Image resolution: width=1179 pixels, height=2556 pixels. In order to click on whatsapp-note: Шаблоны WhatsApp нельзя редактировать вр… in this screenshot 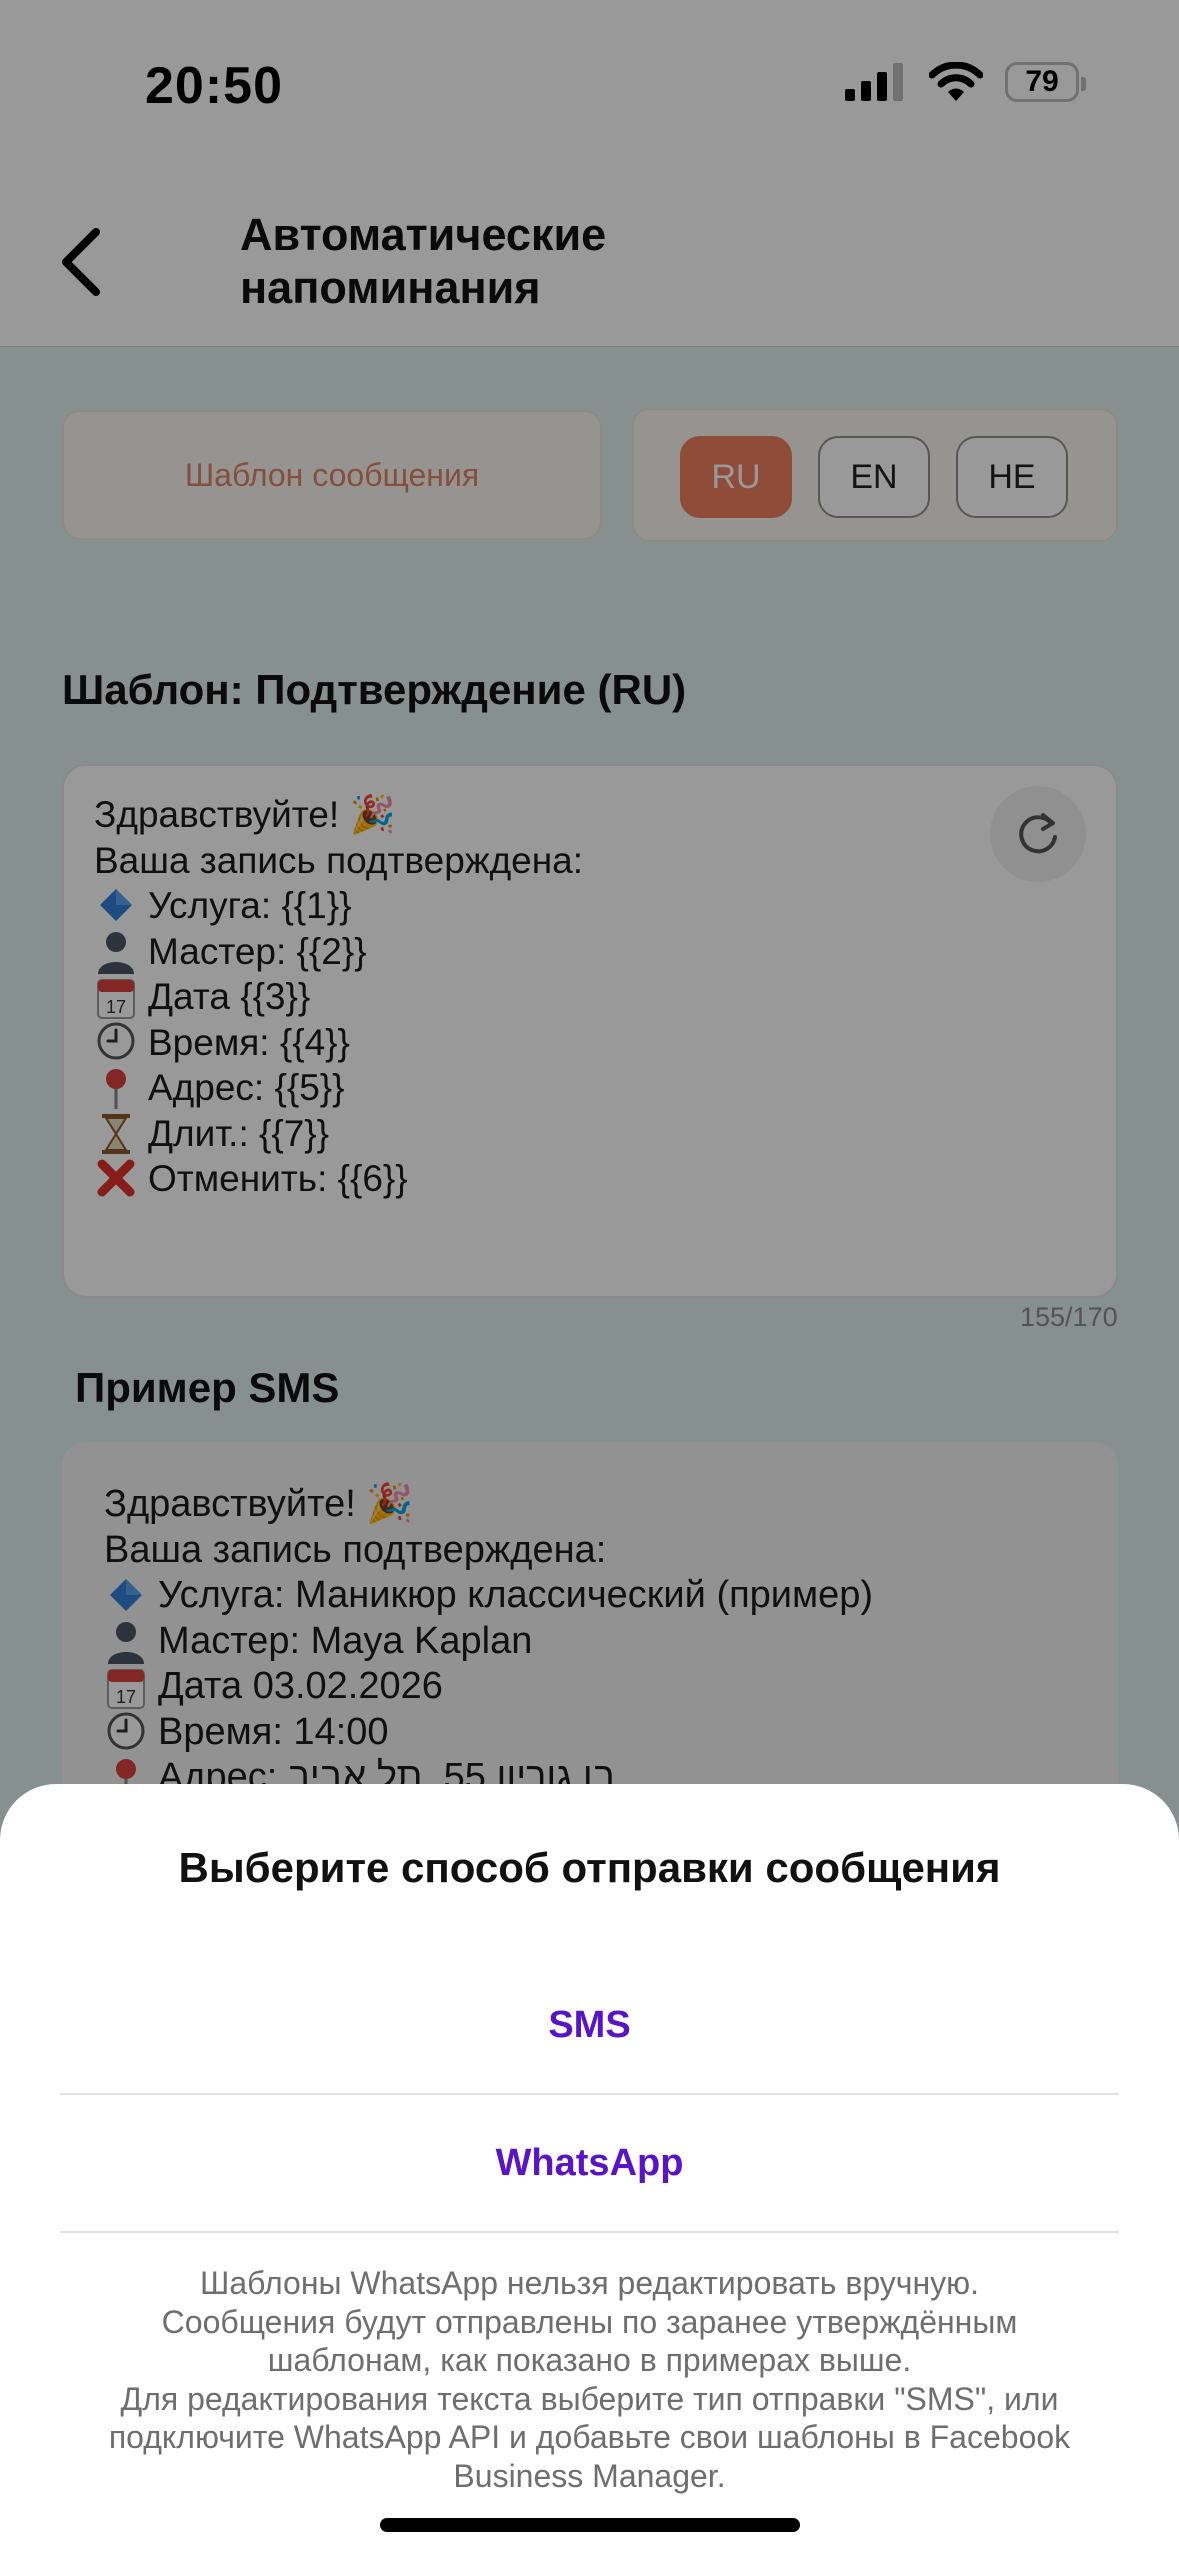, I will do `click(589, 2379)`.